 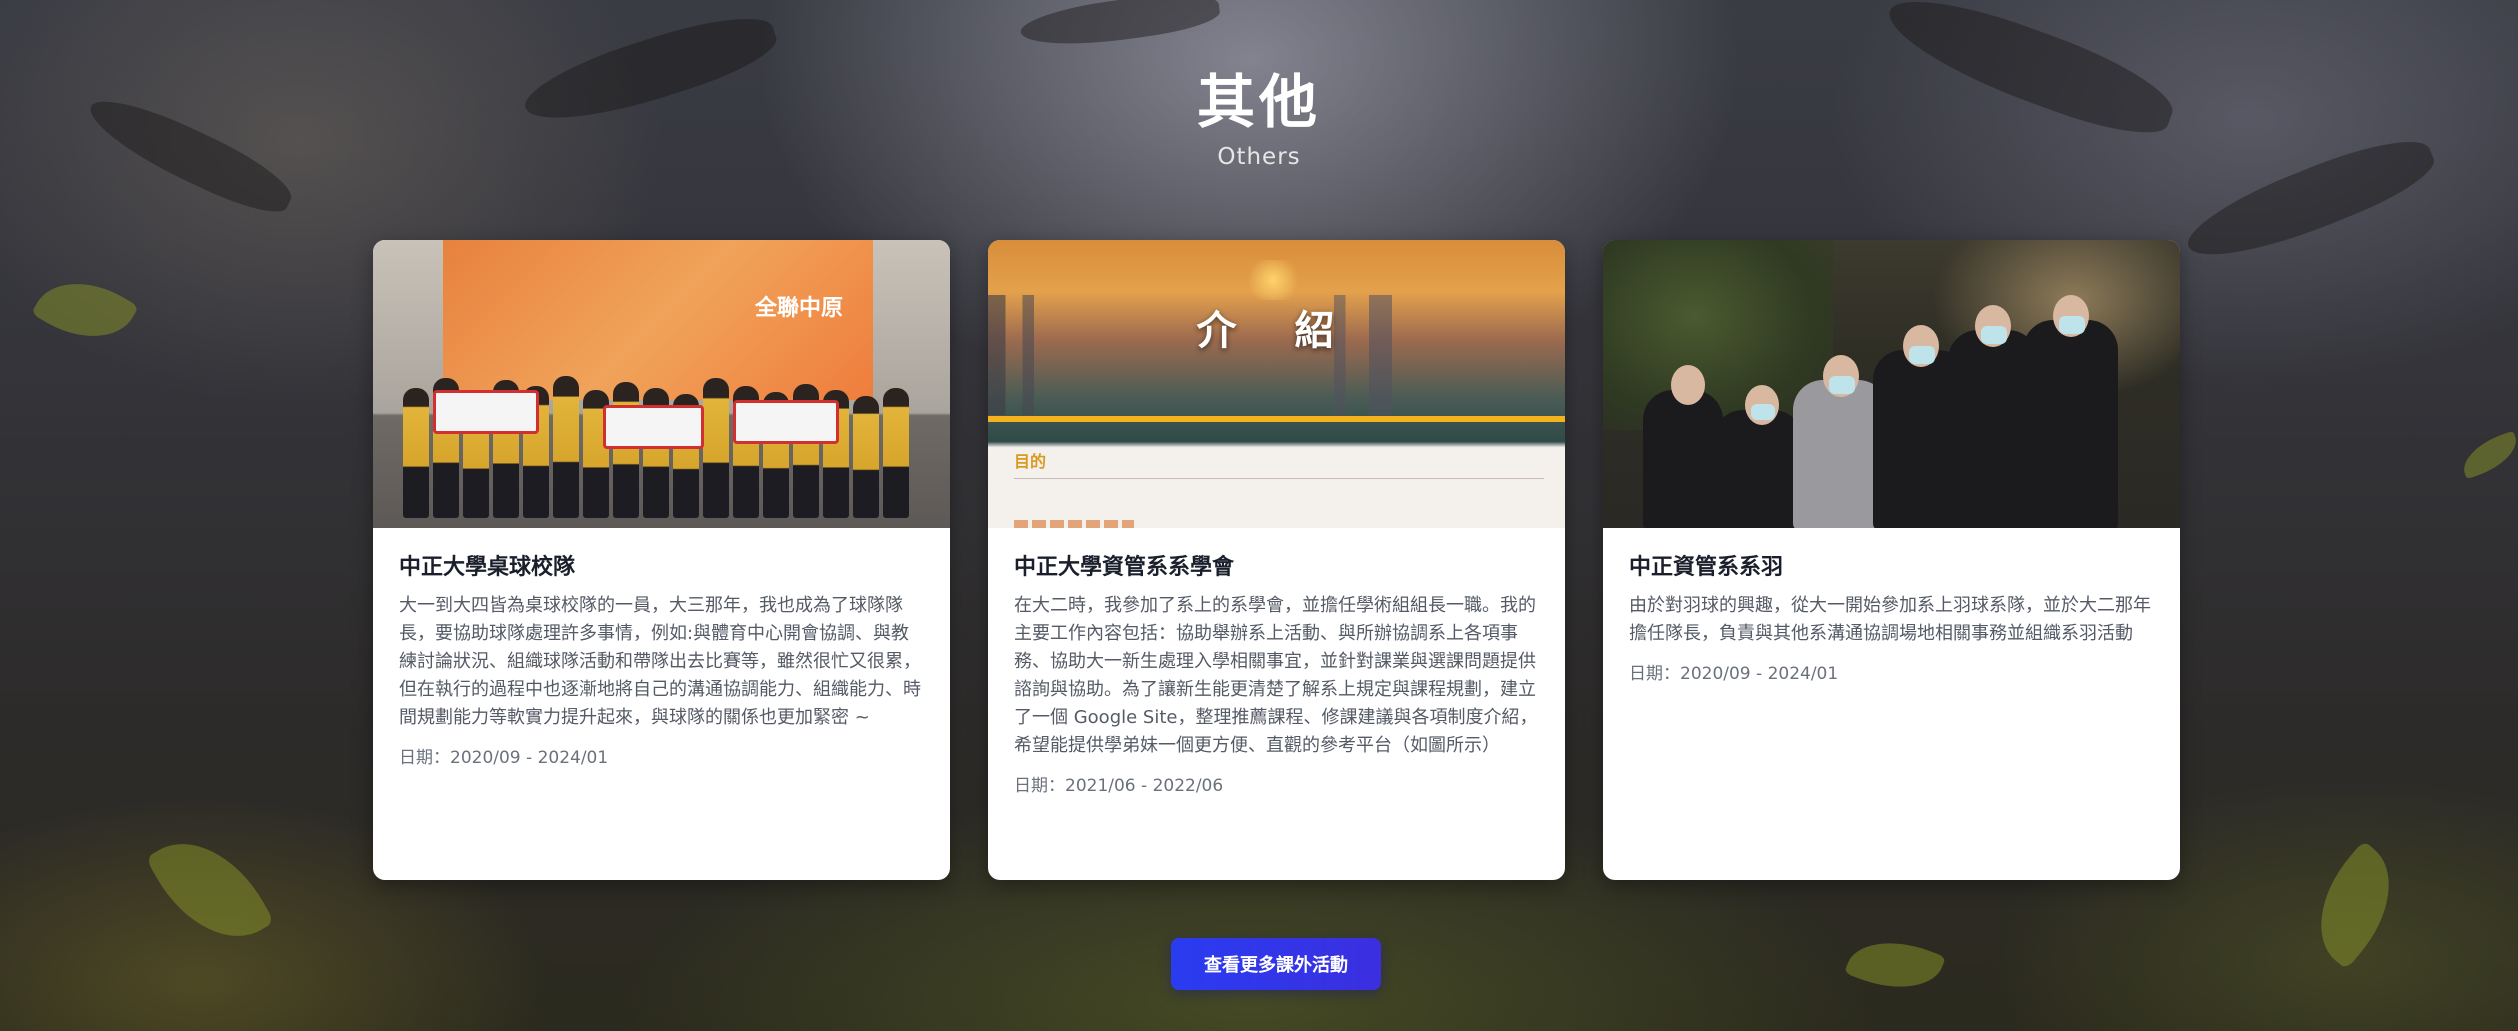 What do you see at coordinates (661, 384) in the screenshot?
I see `card-image-table-tennis-team: 全聯中原` at bounding box center [661, 384].